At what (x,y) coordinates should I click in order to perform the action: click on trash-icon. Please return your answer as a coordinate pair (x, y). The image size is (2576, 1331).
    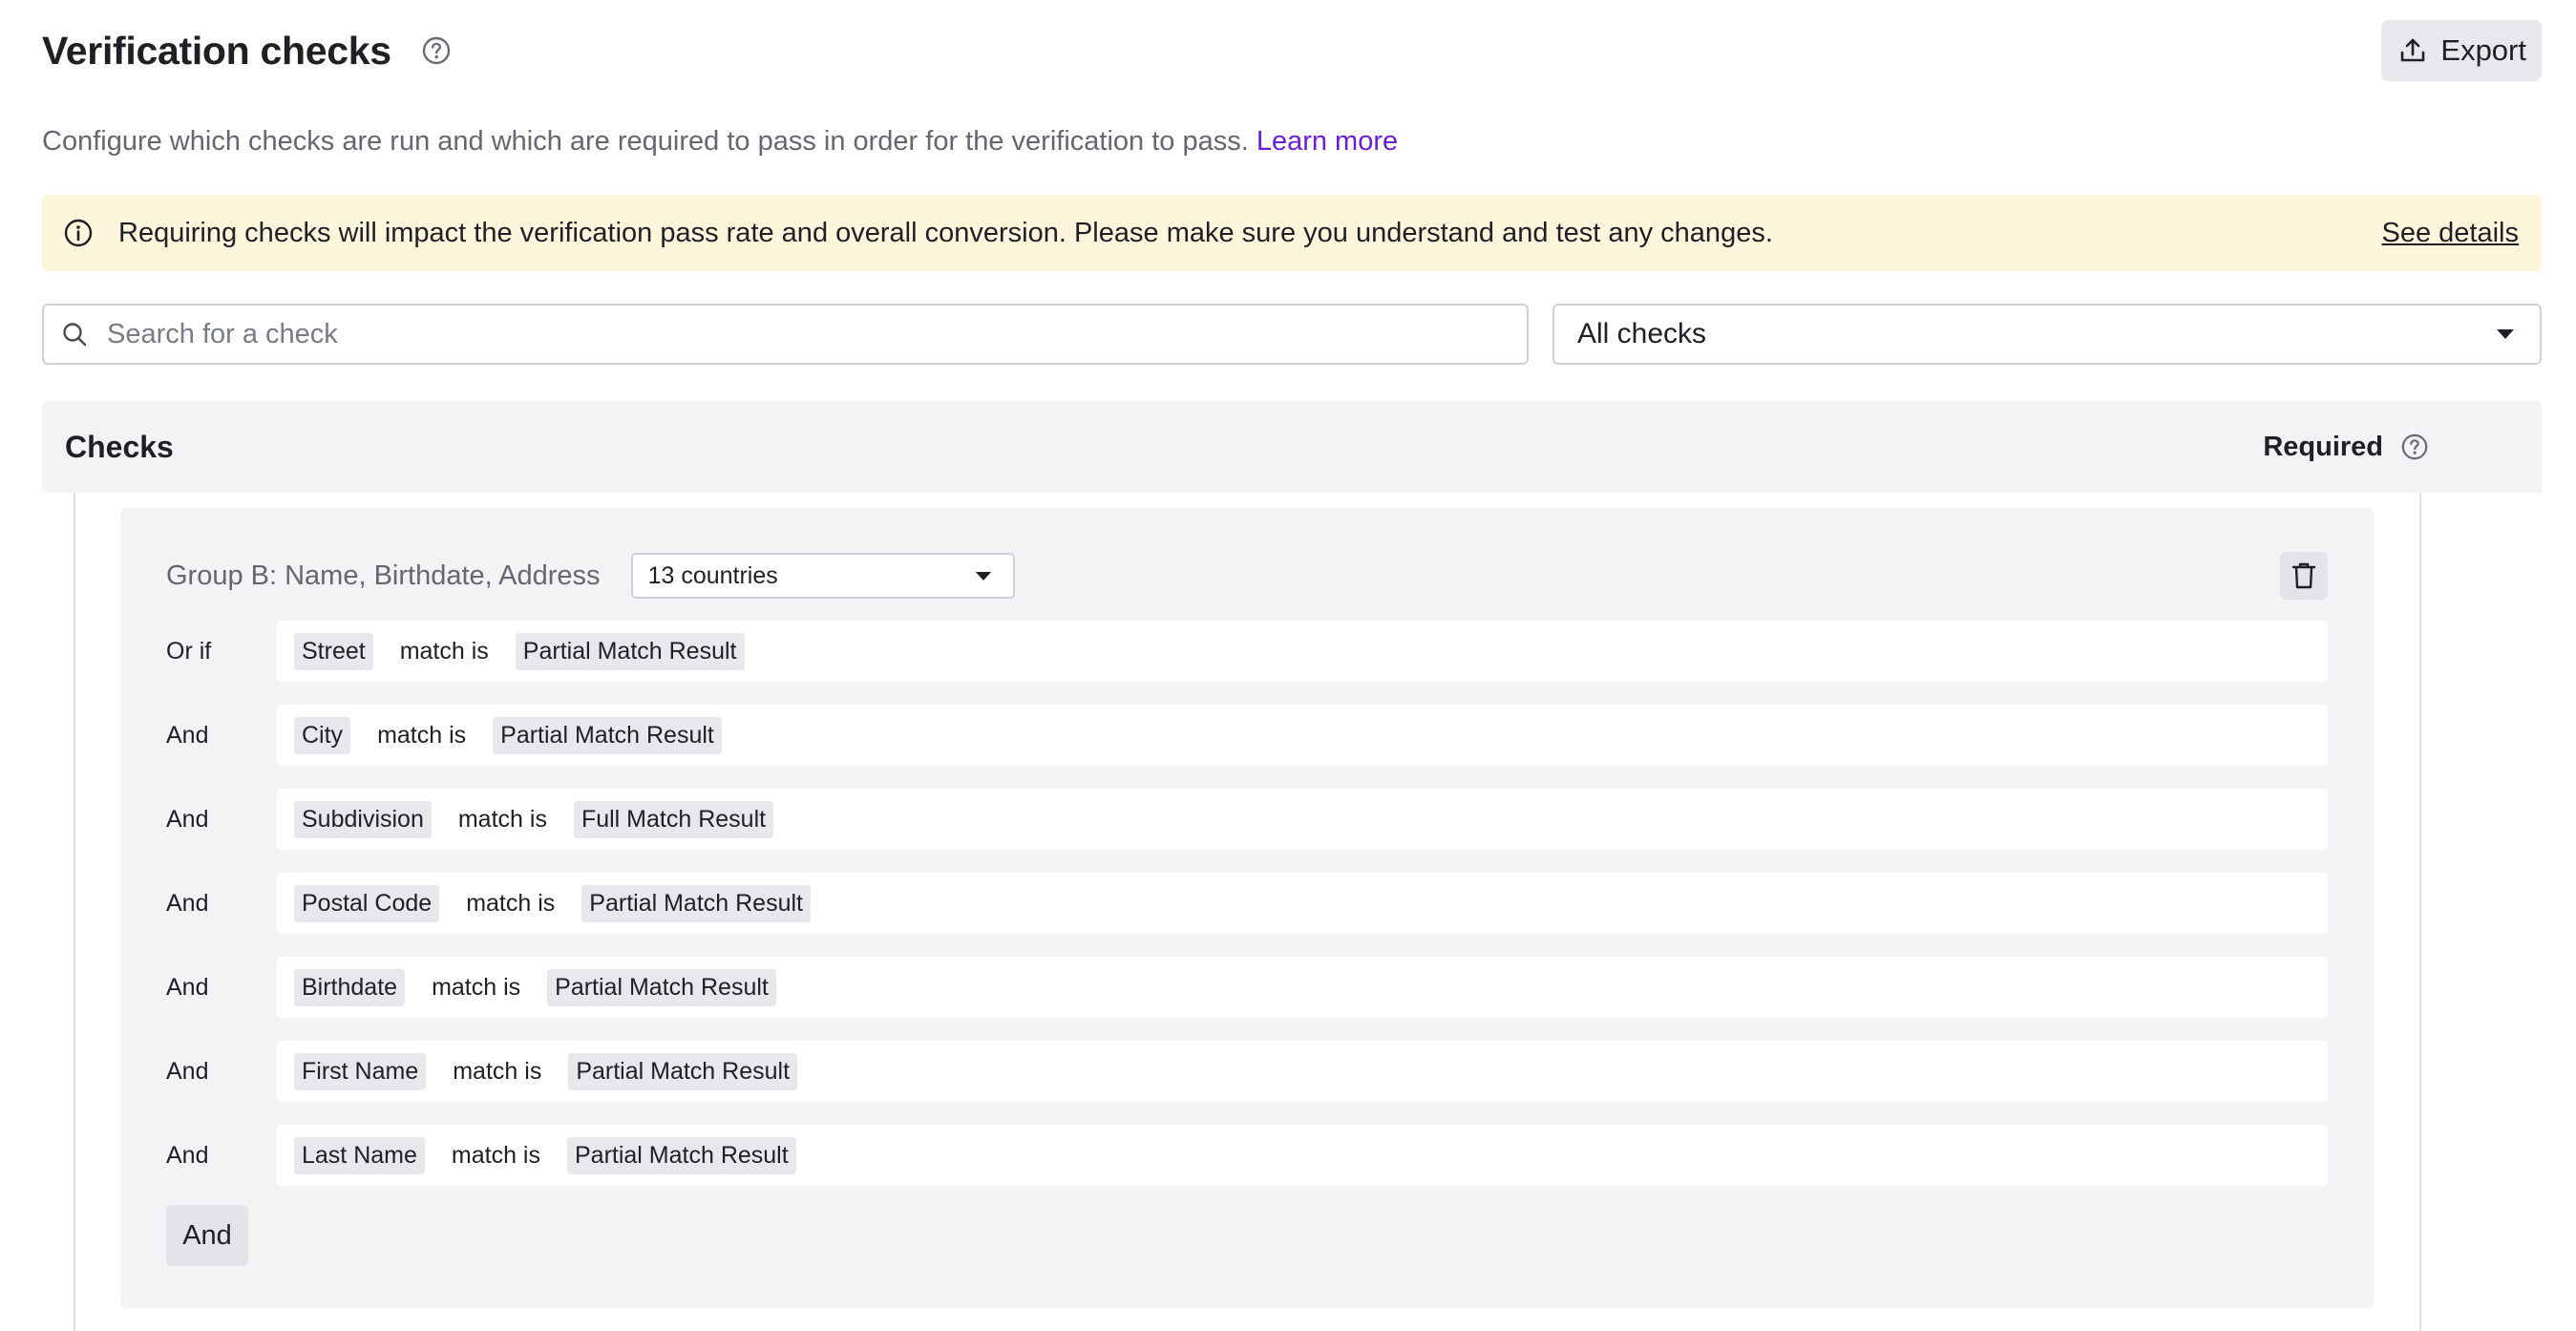
    Looking at the image, I should click on (2303, 576).